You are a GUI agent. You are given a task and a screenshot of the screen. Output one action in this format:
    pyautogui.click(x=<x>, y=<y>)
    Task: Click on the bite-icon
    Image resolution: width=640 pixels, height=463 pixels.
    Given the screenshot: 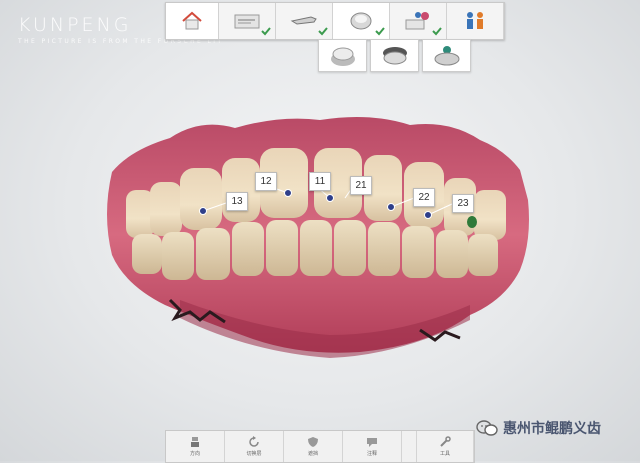 What is the action you would take?
    pyautogui.click(x=446, y=55)
    